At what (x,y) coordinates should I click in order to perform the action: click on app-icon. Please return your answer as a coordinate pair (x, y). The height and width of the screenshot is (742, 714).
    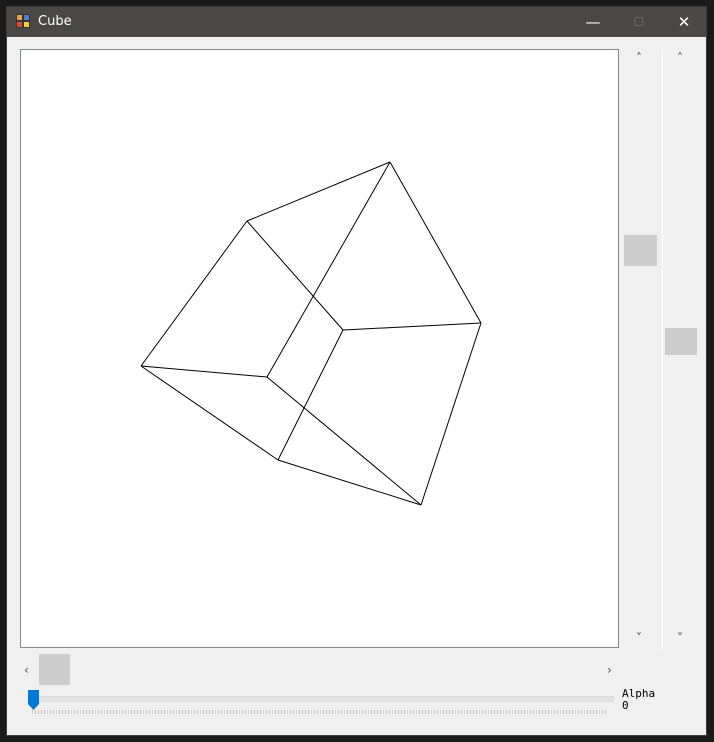
    Looking at the image, I should click on (23, 21).